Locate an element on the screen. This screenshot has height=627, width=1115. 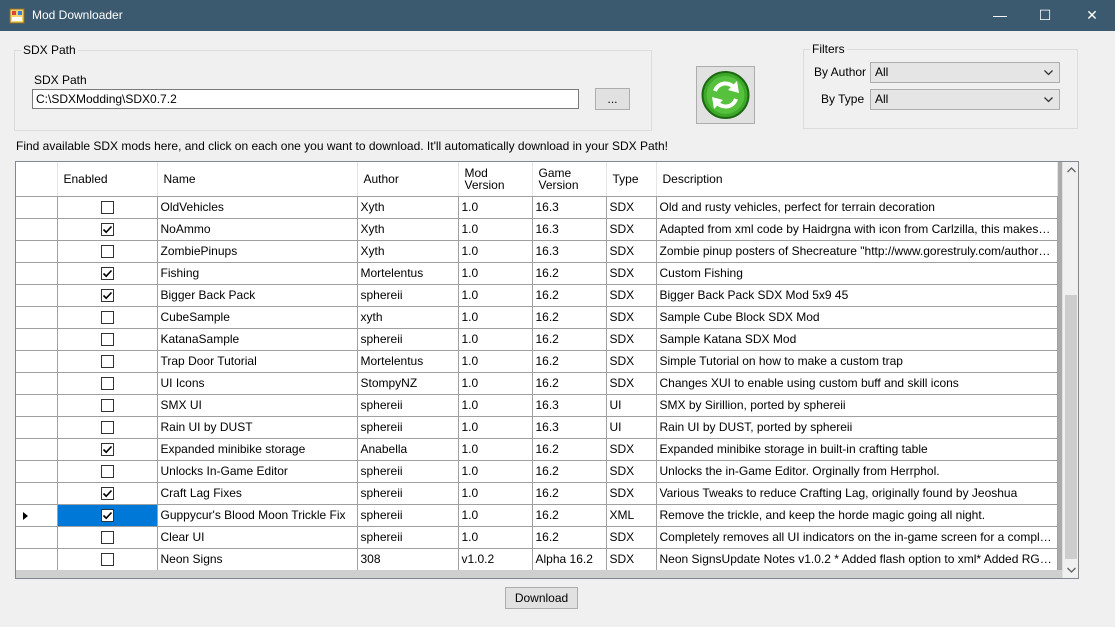
cell-description: Bigger Back Pack SDX Mod 5x9 45 is located at coordinates (857, 295).